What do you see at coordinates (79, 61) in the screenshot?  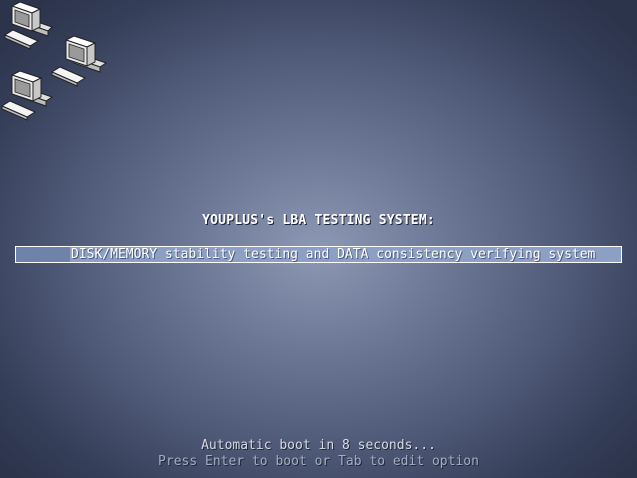 I see `computer-2-icon` at bounding box center [79, 61].